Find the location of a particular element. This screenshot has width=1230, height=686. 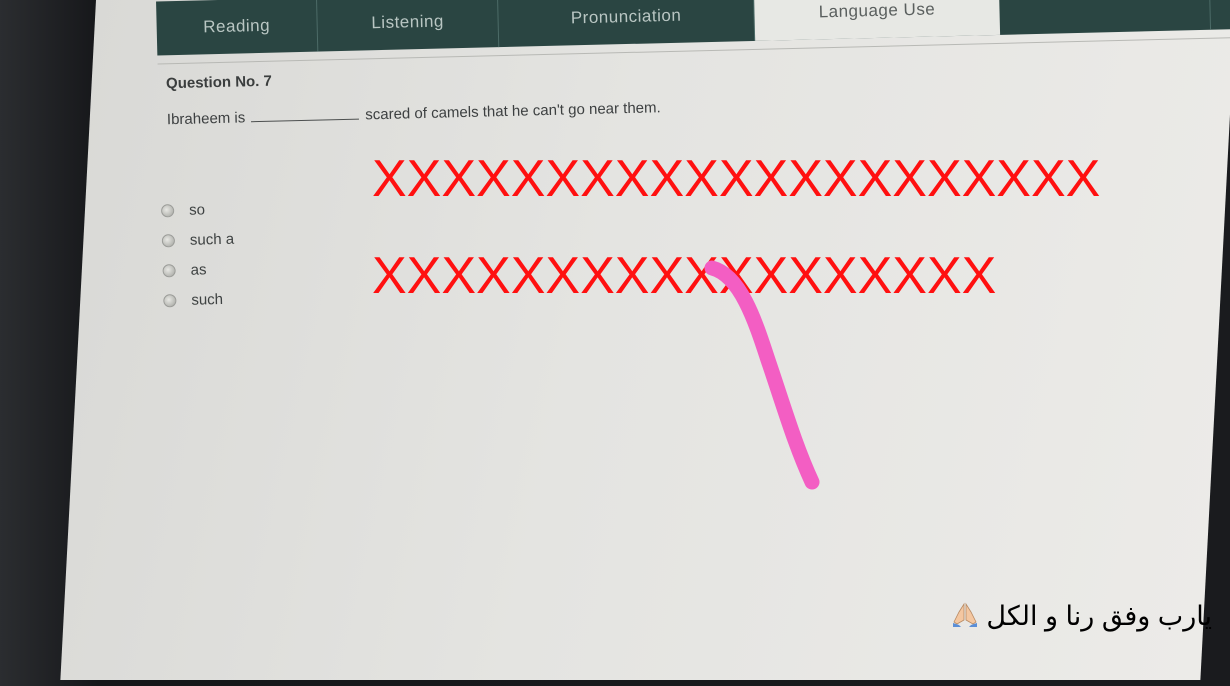

caption: يارب وفق رنا و الكل is located at coordinates (1081, 616).